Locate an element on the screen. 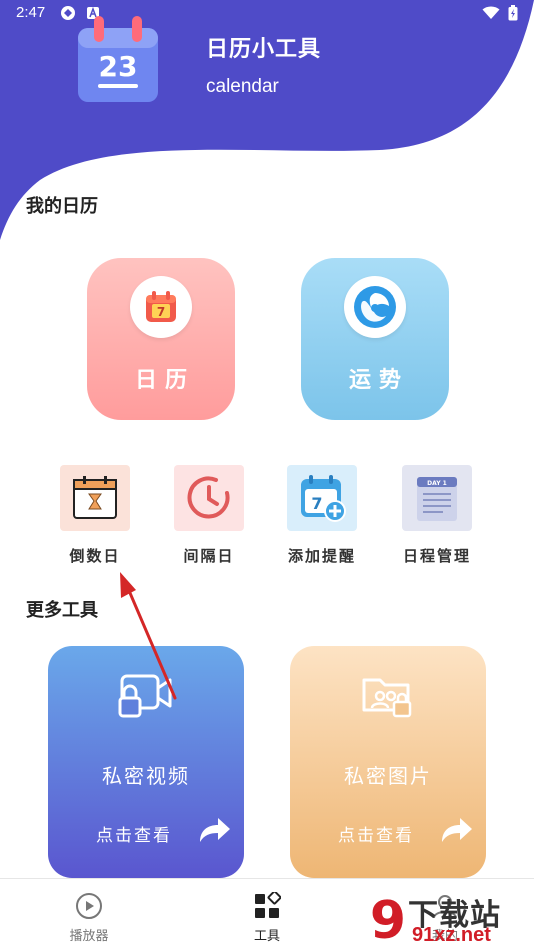 This screenshot has height=950, width=534. tool-add-reminder: 7 添加提醒 is located at coordinates (322, 515).